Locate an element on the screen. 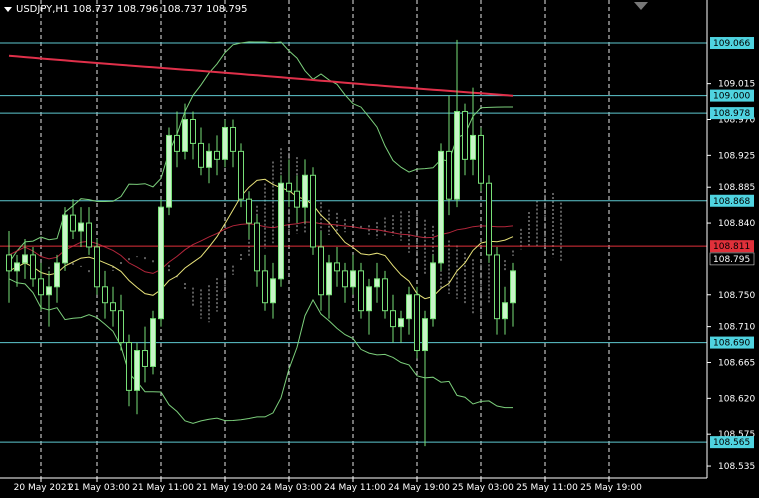 Image resolution: width=759 pixels, height=498 pixels. y-tick-label: 108.885 is located at coordinates (736, 188).